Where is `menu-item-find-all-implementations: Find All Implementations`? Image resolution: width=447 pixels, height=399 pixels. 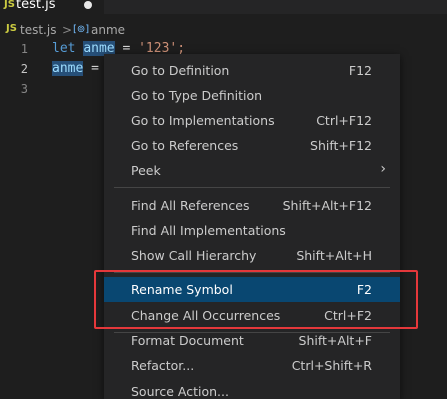 menu-item-find-all-implementations: Find All Implementations is located at coordinates (252, 230).